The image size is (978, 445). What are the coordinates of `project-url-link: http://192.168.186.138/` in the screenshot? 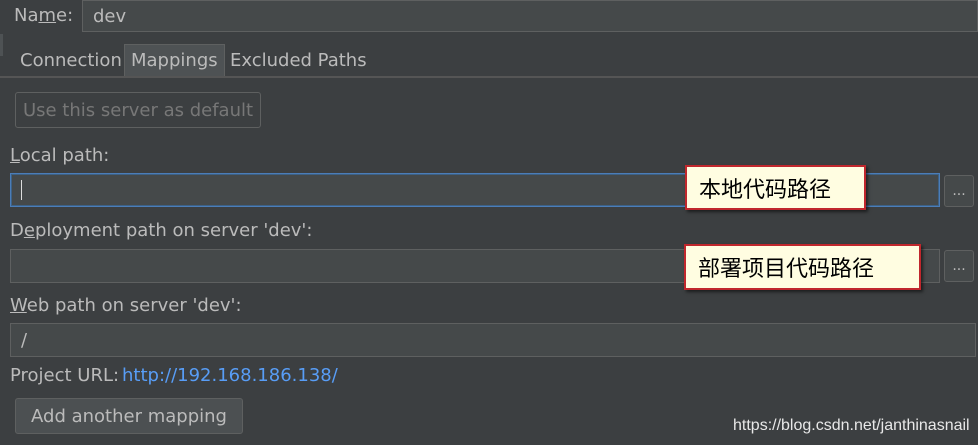 It's located at (230, 375).